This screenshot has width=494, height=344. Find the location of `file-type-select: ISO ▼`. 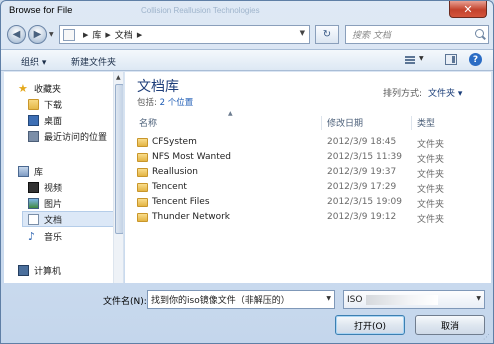

file-type-select: ISO ▼ is located at coordinates (414, 299).